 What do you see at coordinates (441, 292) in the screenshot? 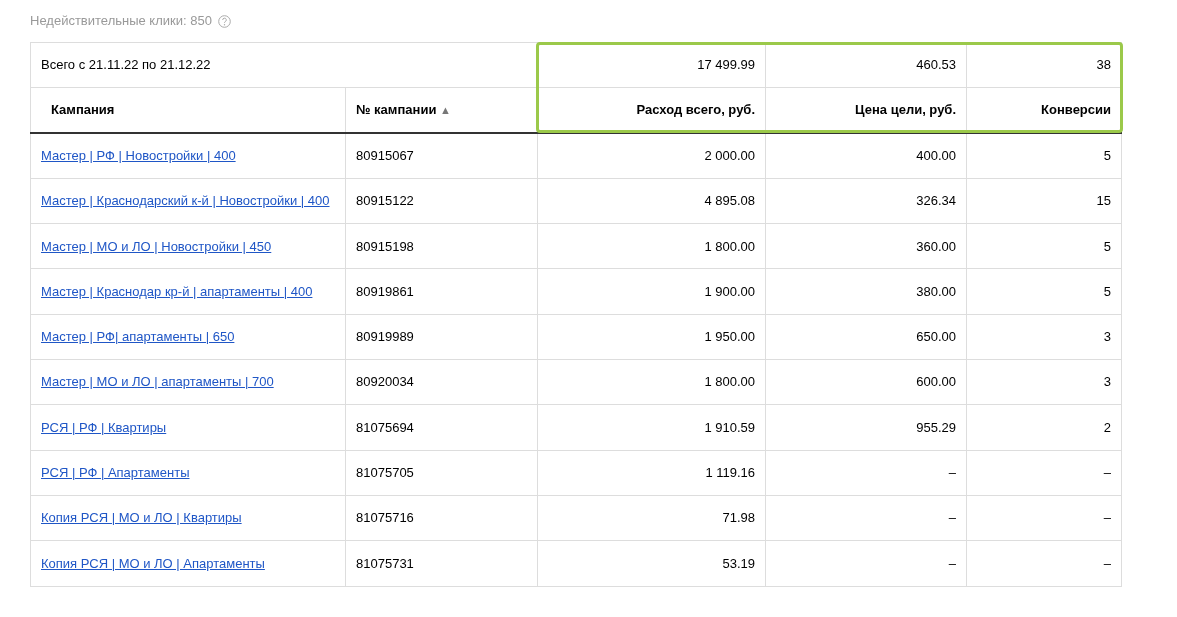
I see `table-cell: 80919861` at bounding box center [441, 292].